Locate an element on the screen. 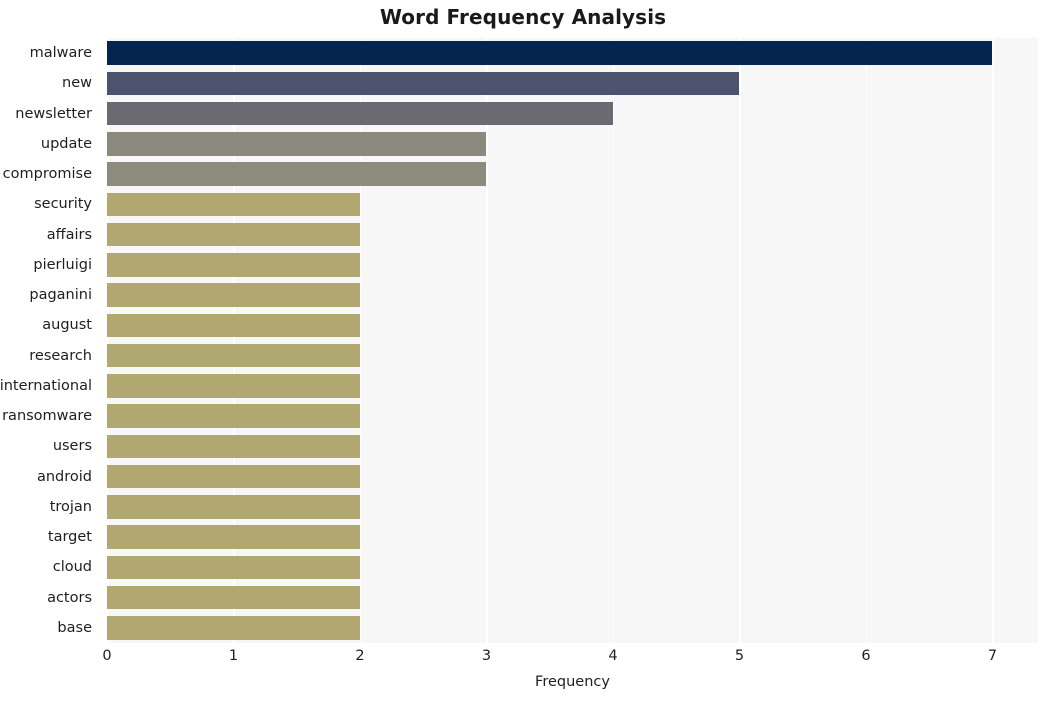 The width and height of the screenshot is (1046, 701). bar-new is located at coordinates (423, 83).